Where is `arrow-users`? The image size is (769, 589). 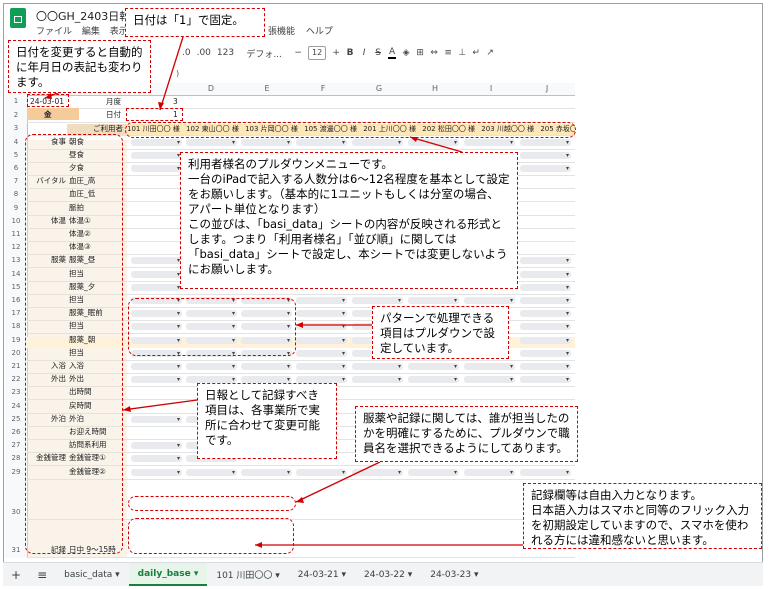
arrow-users is located at coordinates (436, 144).